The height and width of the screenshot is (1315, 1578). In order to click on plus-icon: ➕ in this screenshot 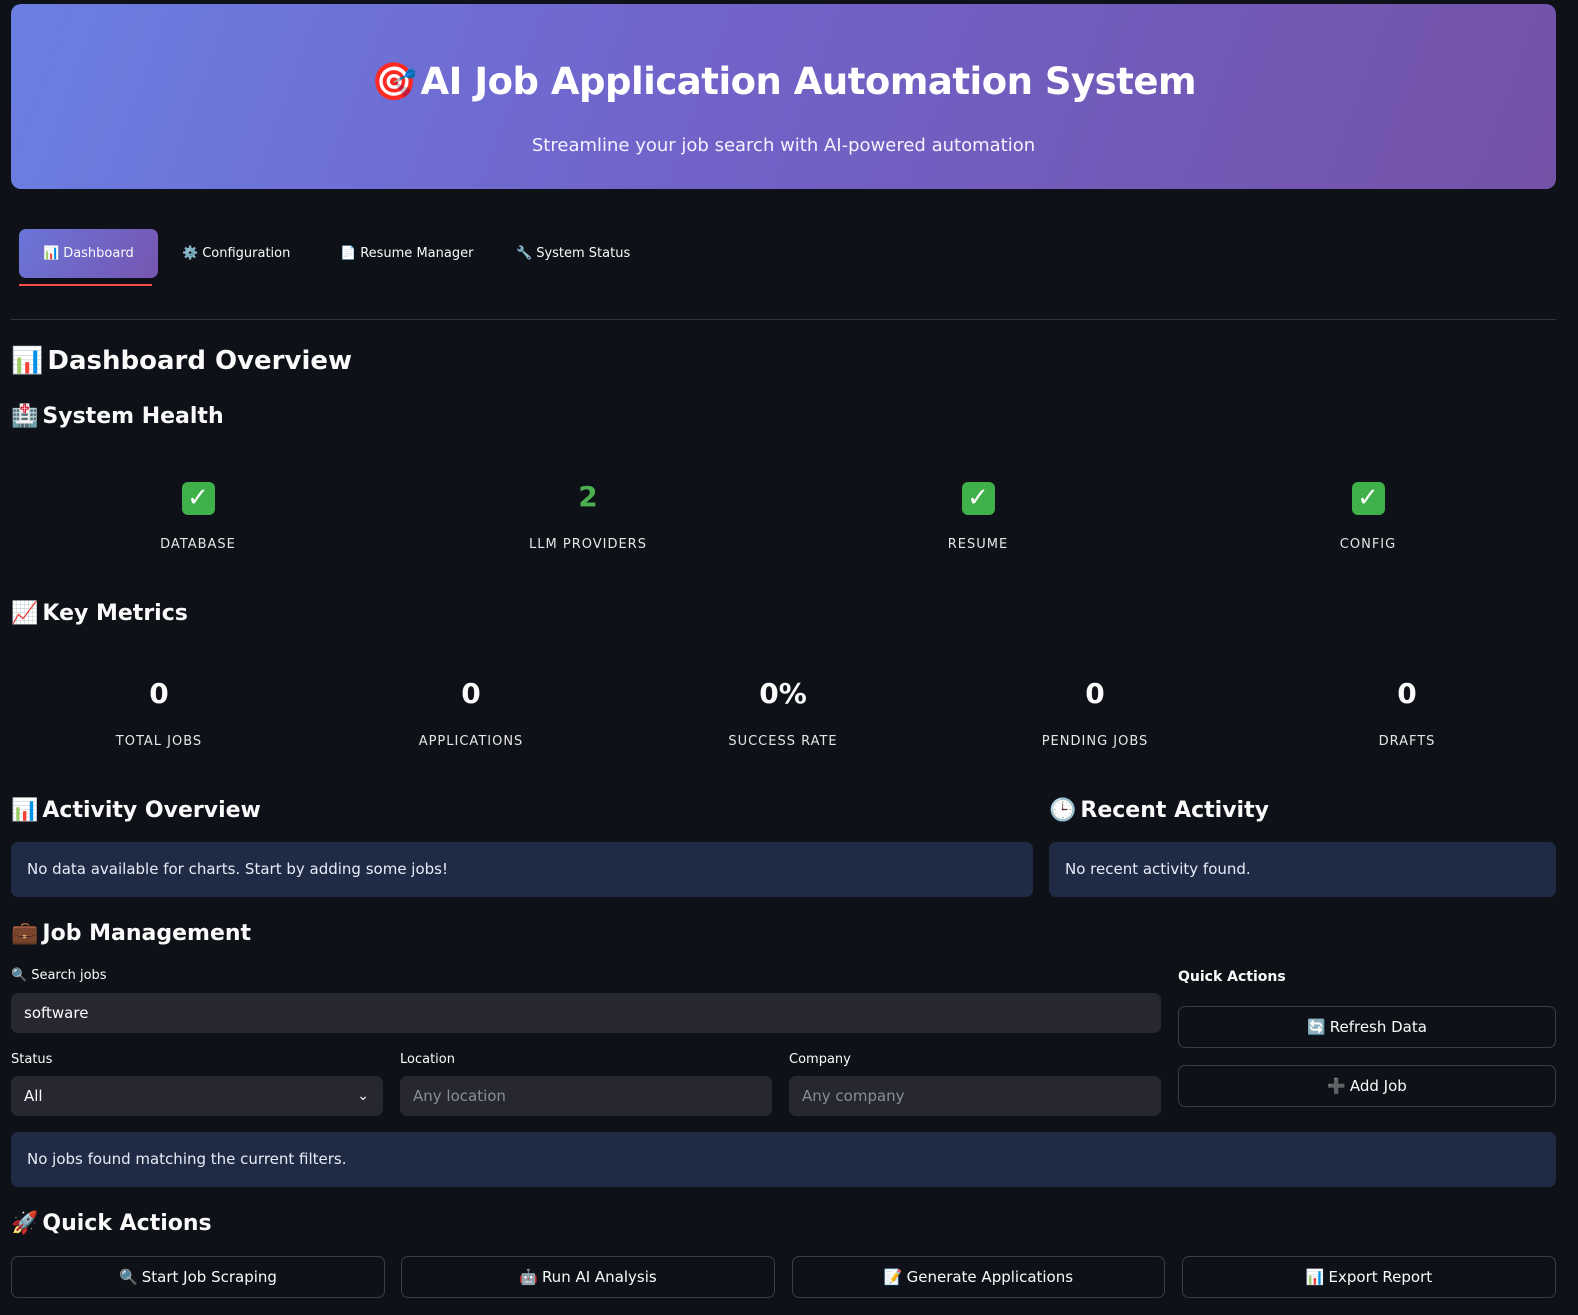, I will do `click(1336, 1086)`.